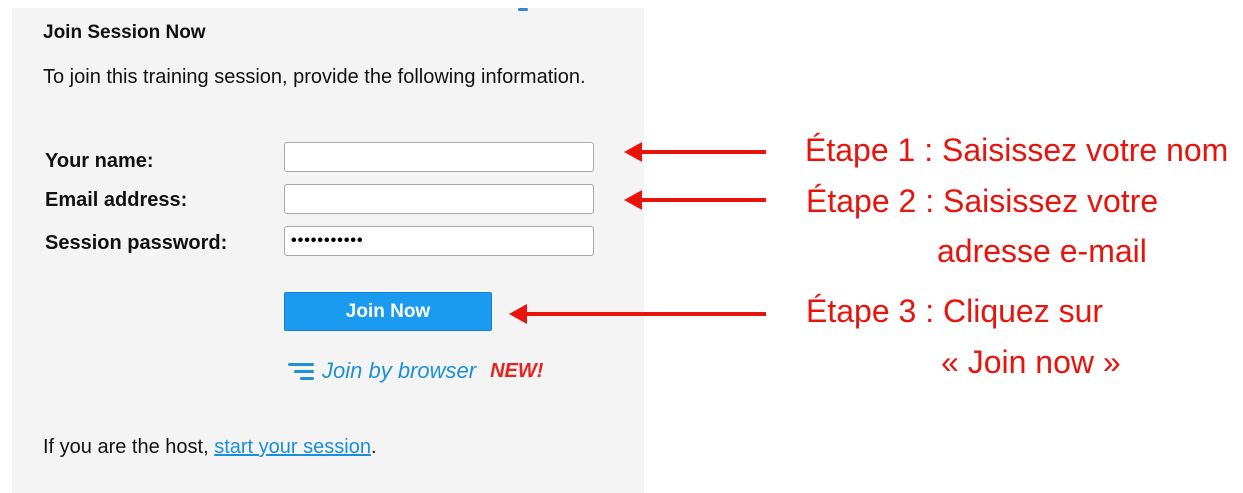 This screenshot has width=1243, height=493. I want to click on email-label: Email address:, so click(116, 200).